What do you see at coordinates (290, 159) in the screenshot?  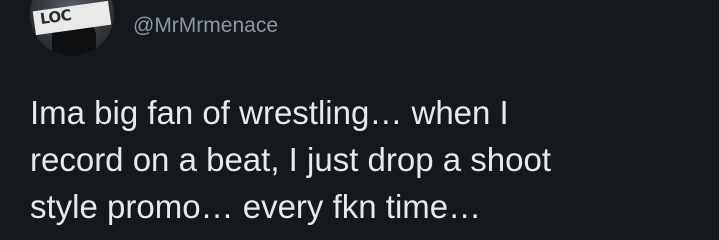 I see `tweet-text-line: record on a beat, I just drop a shoot` at bounding box center [290, 159].